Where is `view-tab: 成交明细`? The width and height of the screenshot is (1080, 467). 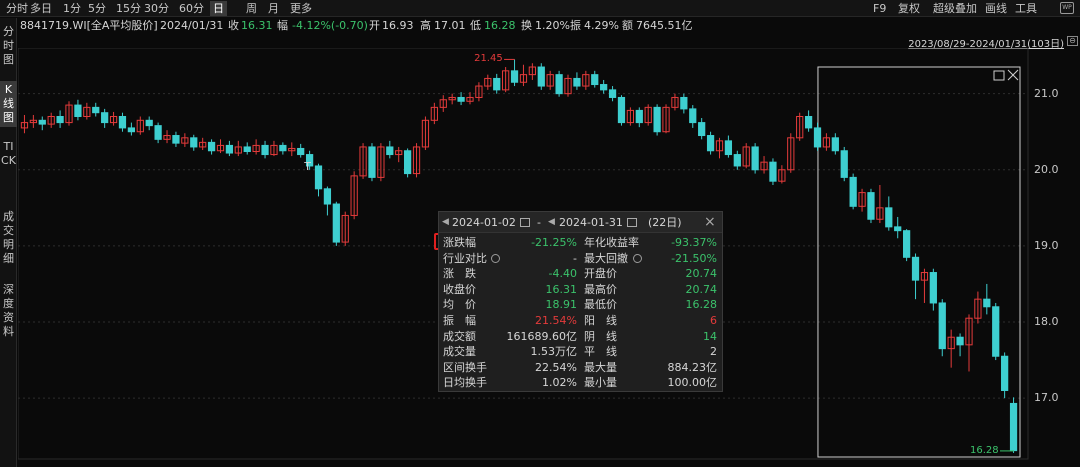
view-tab: 成交明细 is located at coordinates (8, 237).